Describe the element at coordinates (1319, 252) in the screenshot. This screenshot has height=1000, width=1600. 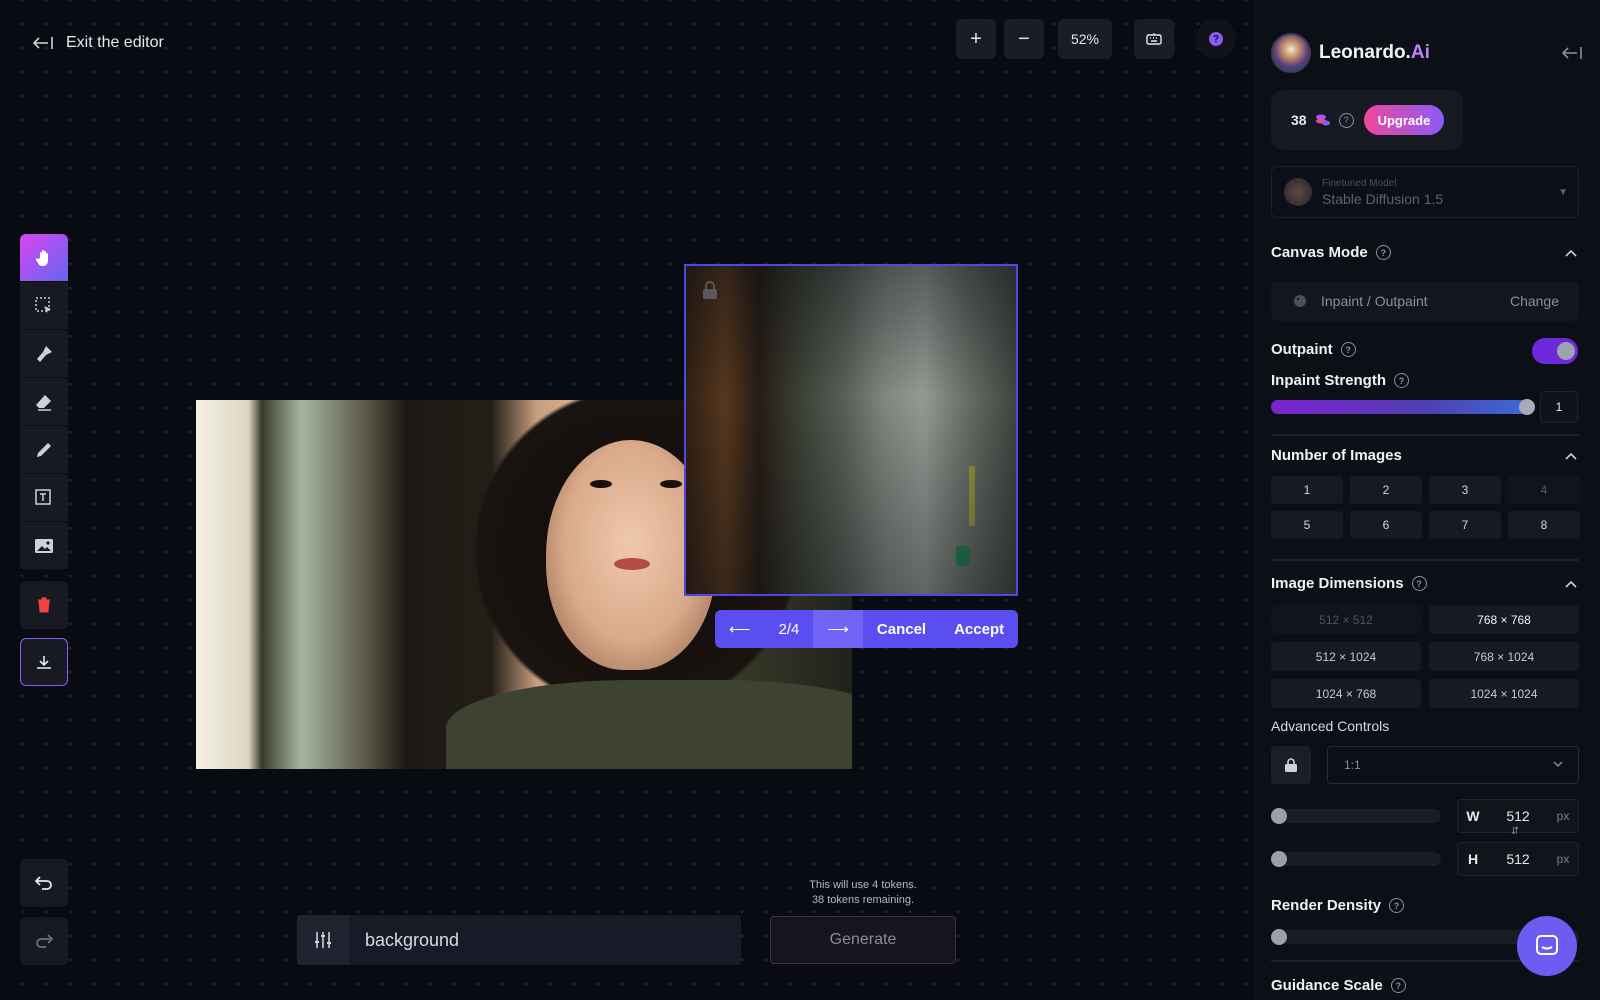
I see `canvas-mode-title: Canvas Mode` at that location.